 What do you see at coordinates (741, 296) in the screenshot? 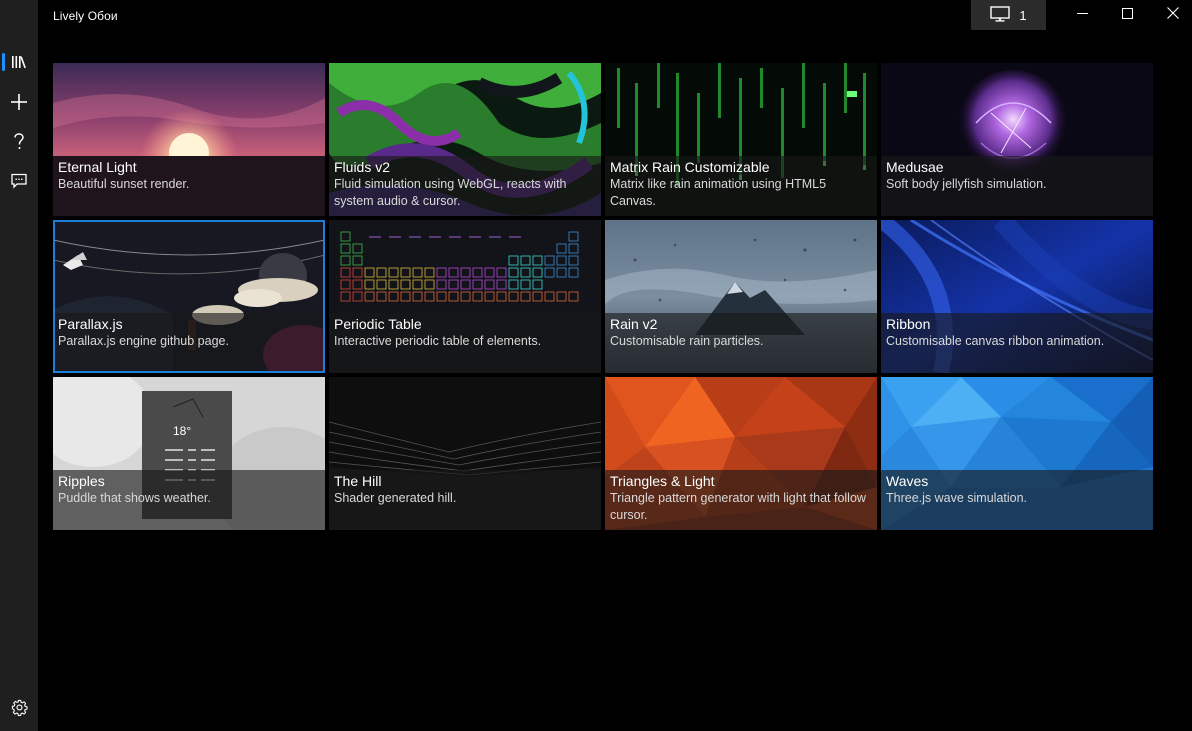
I see `wallpaper-tile-rain-v2: Rain v2 Customisable rain particles.` at bounding box center [741, 296].